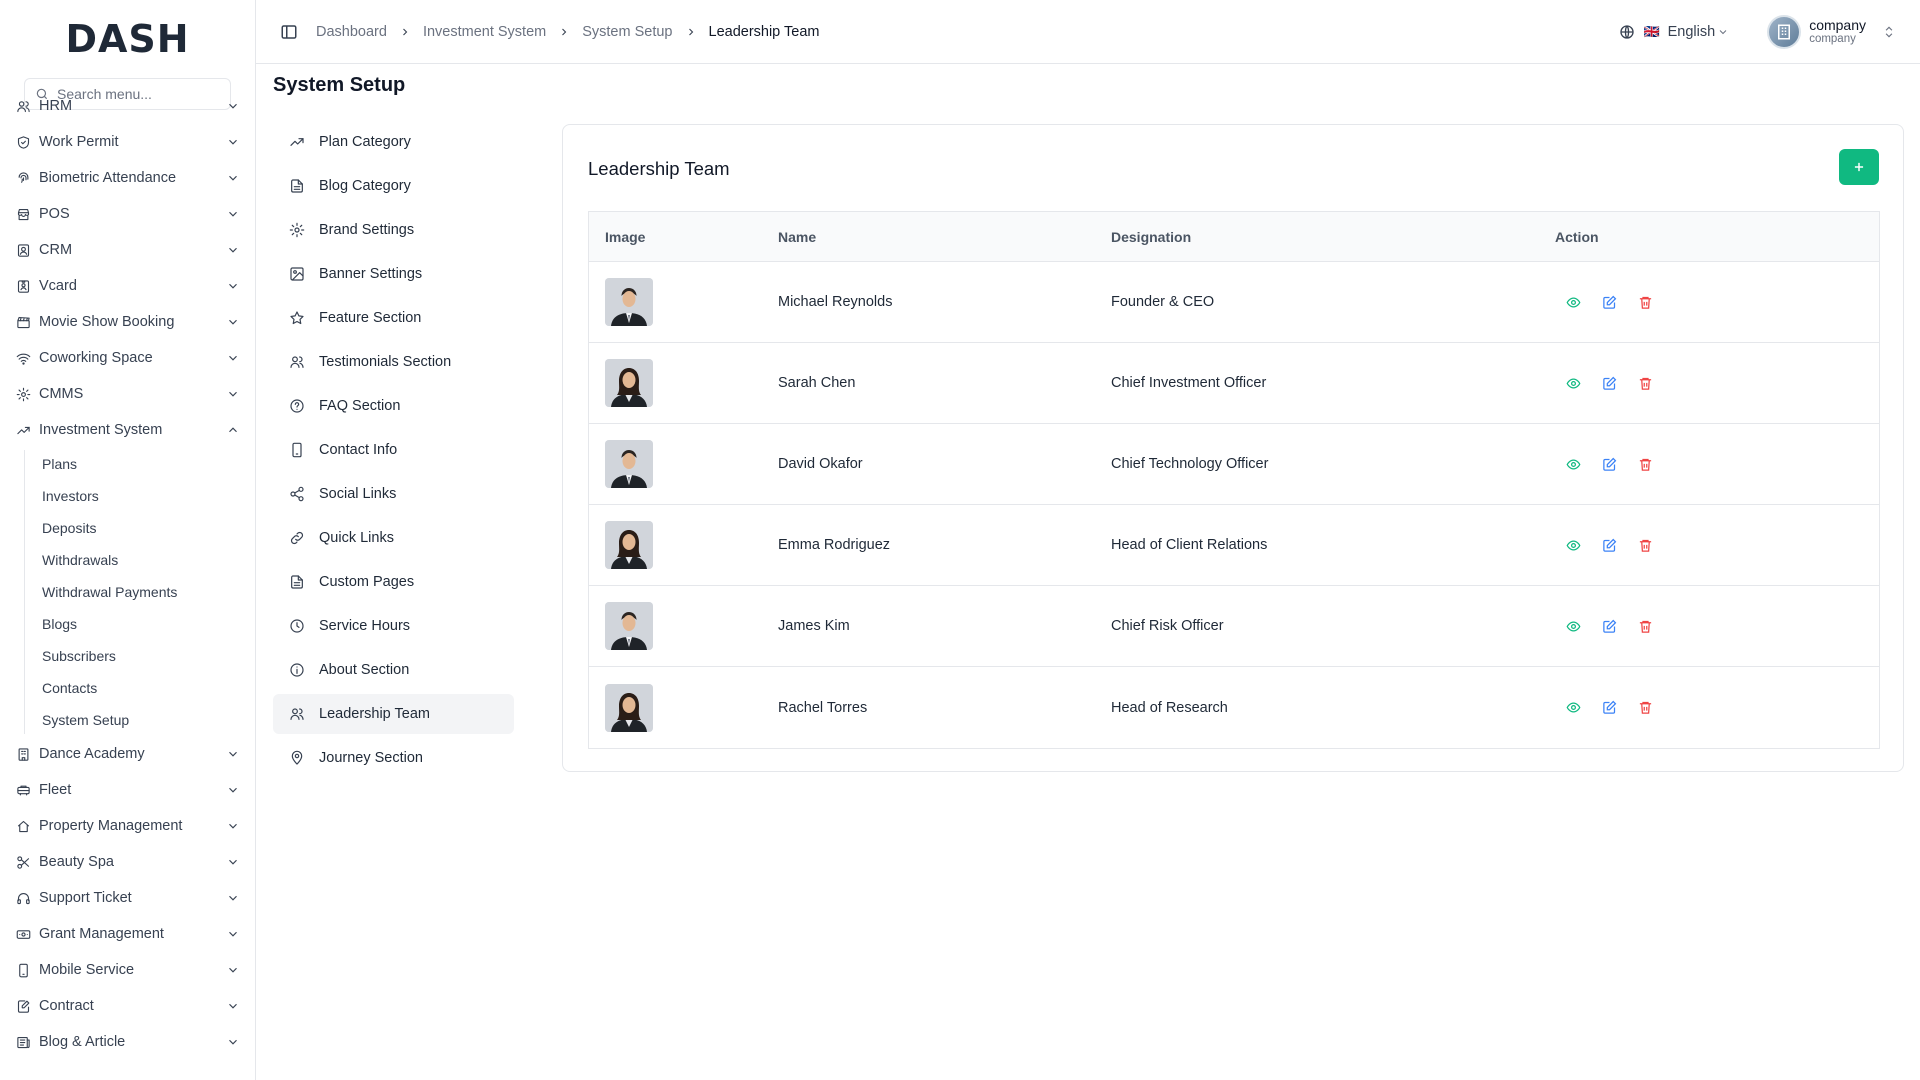 This screenshot has height=1080, width=1920. Describe the element at coordinates (393, 318) in the screenshot. I see `settings-nav-feature-section: Feature Section` at that location.